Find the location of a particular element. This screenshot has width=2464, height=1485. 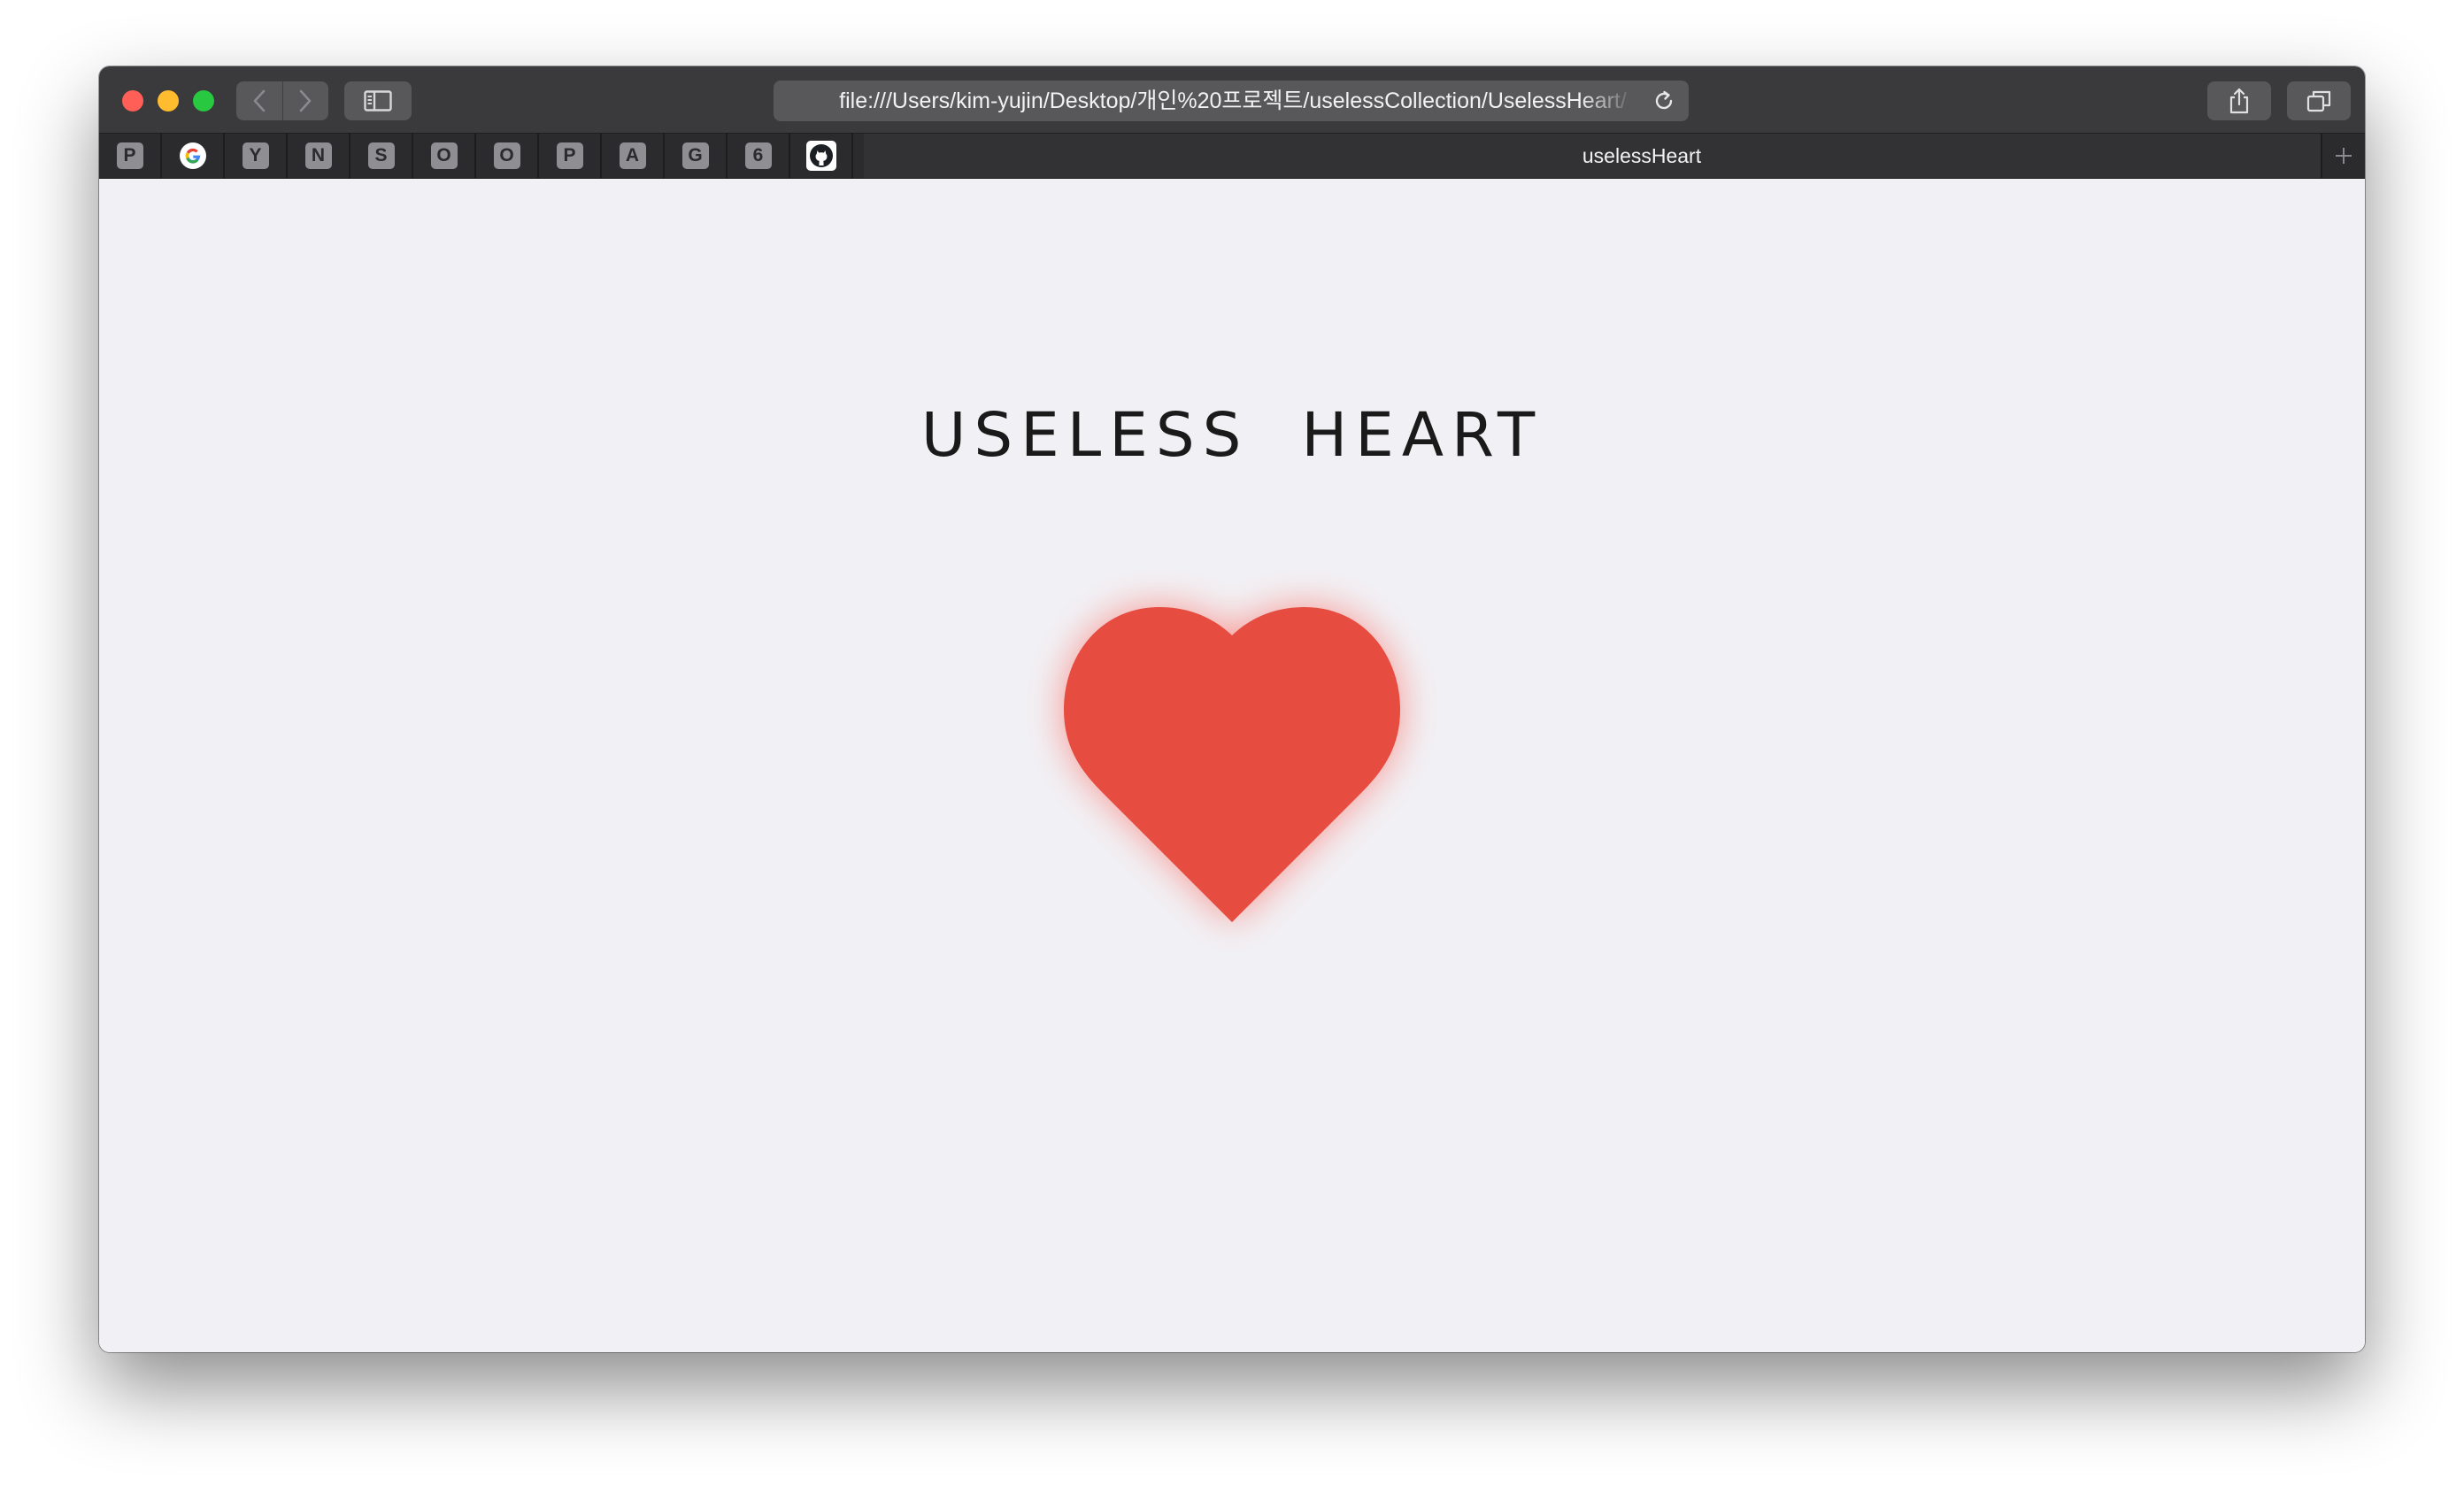

github-icon is located at coordinates (820, 156).